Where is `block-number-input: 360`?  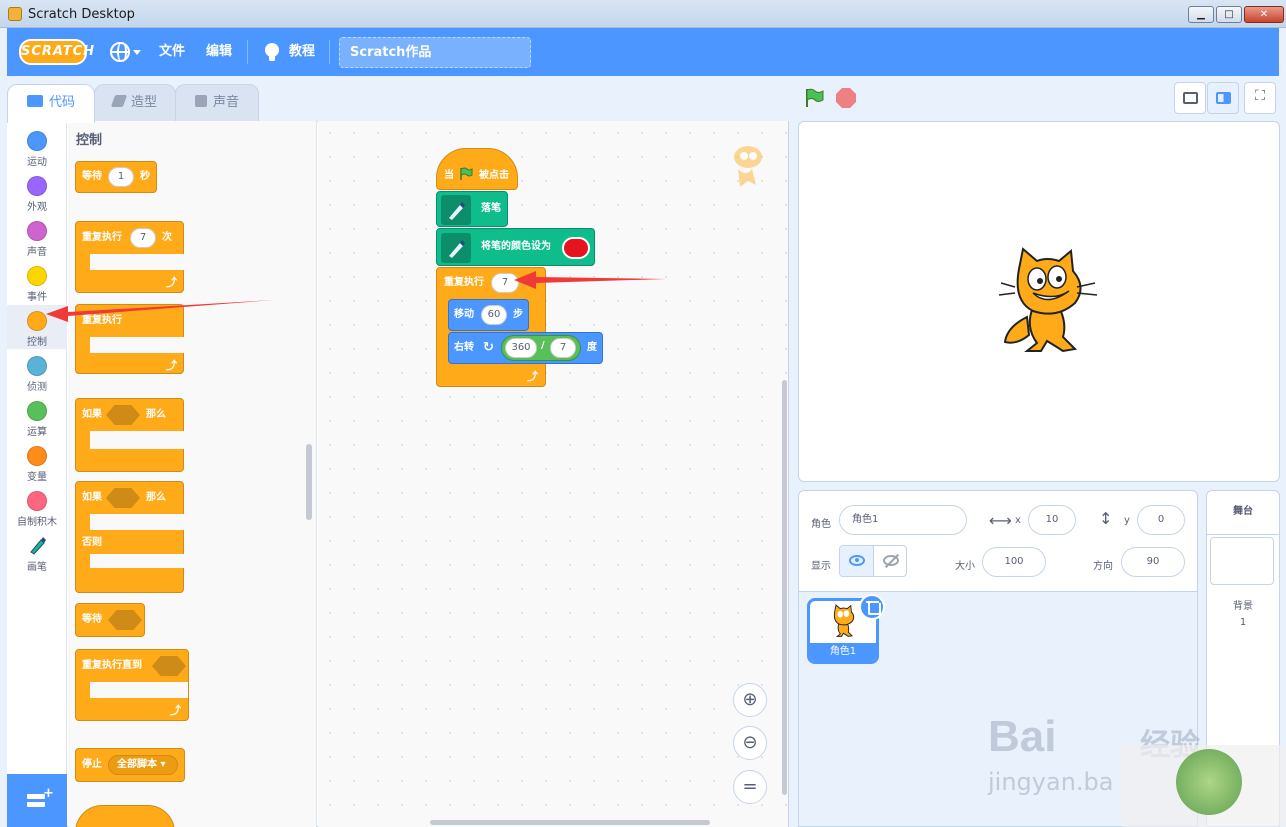 block-number-input: 360 is located at coordinates (521, 348).